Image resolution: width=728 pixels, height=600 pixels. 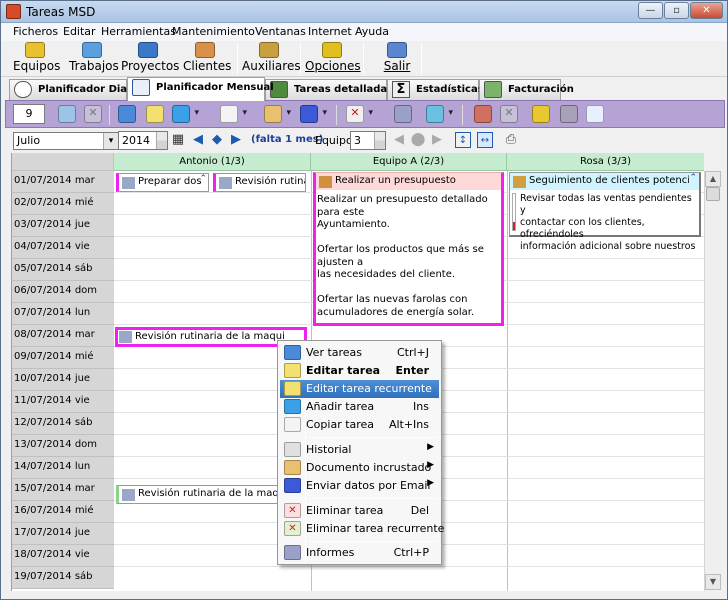 I want to click on menu-item-editar-tarea: Editar tarea Enter, so click(x=359, y=371).